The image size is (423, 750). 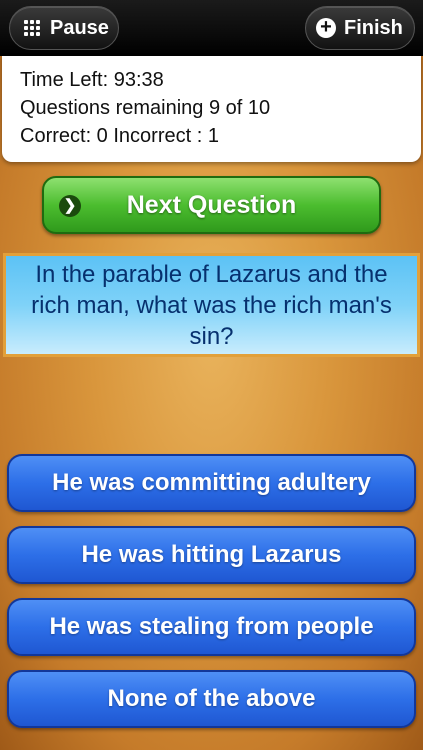 I want to click on answer-label: He was hitting Lazarus, so click(x=211, y=554).